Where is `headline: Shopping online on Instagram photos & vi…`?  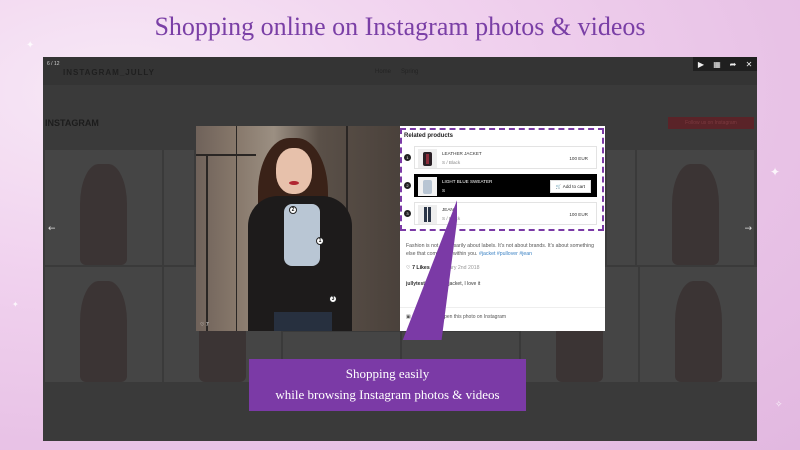 headline: Shopping online on Instagram photos & vi… is located at coordinates (400, 26).